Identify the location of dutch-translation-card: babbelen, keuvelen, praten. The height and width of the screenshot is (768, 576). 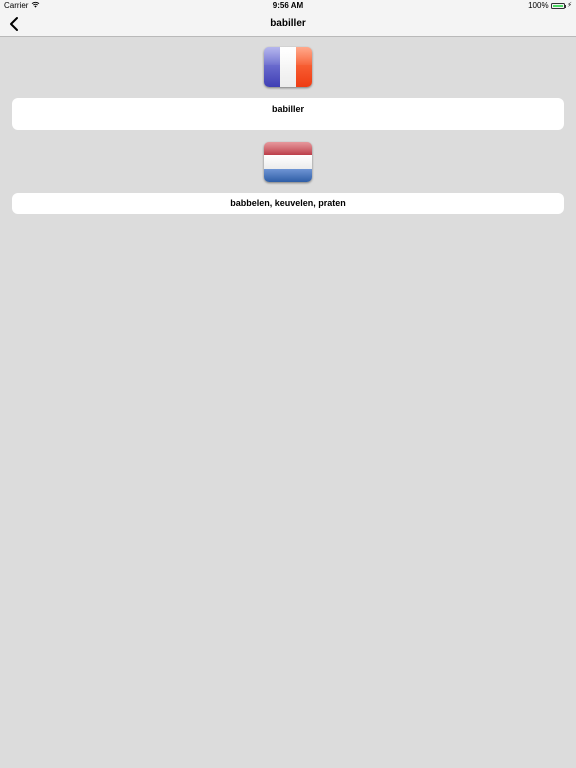
(288, 203).